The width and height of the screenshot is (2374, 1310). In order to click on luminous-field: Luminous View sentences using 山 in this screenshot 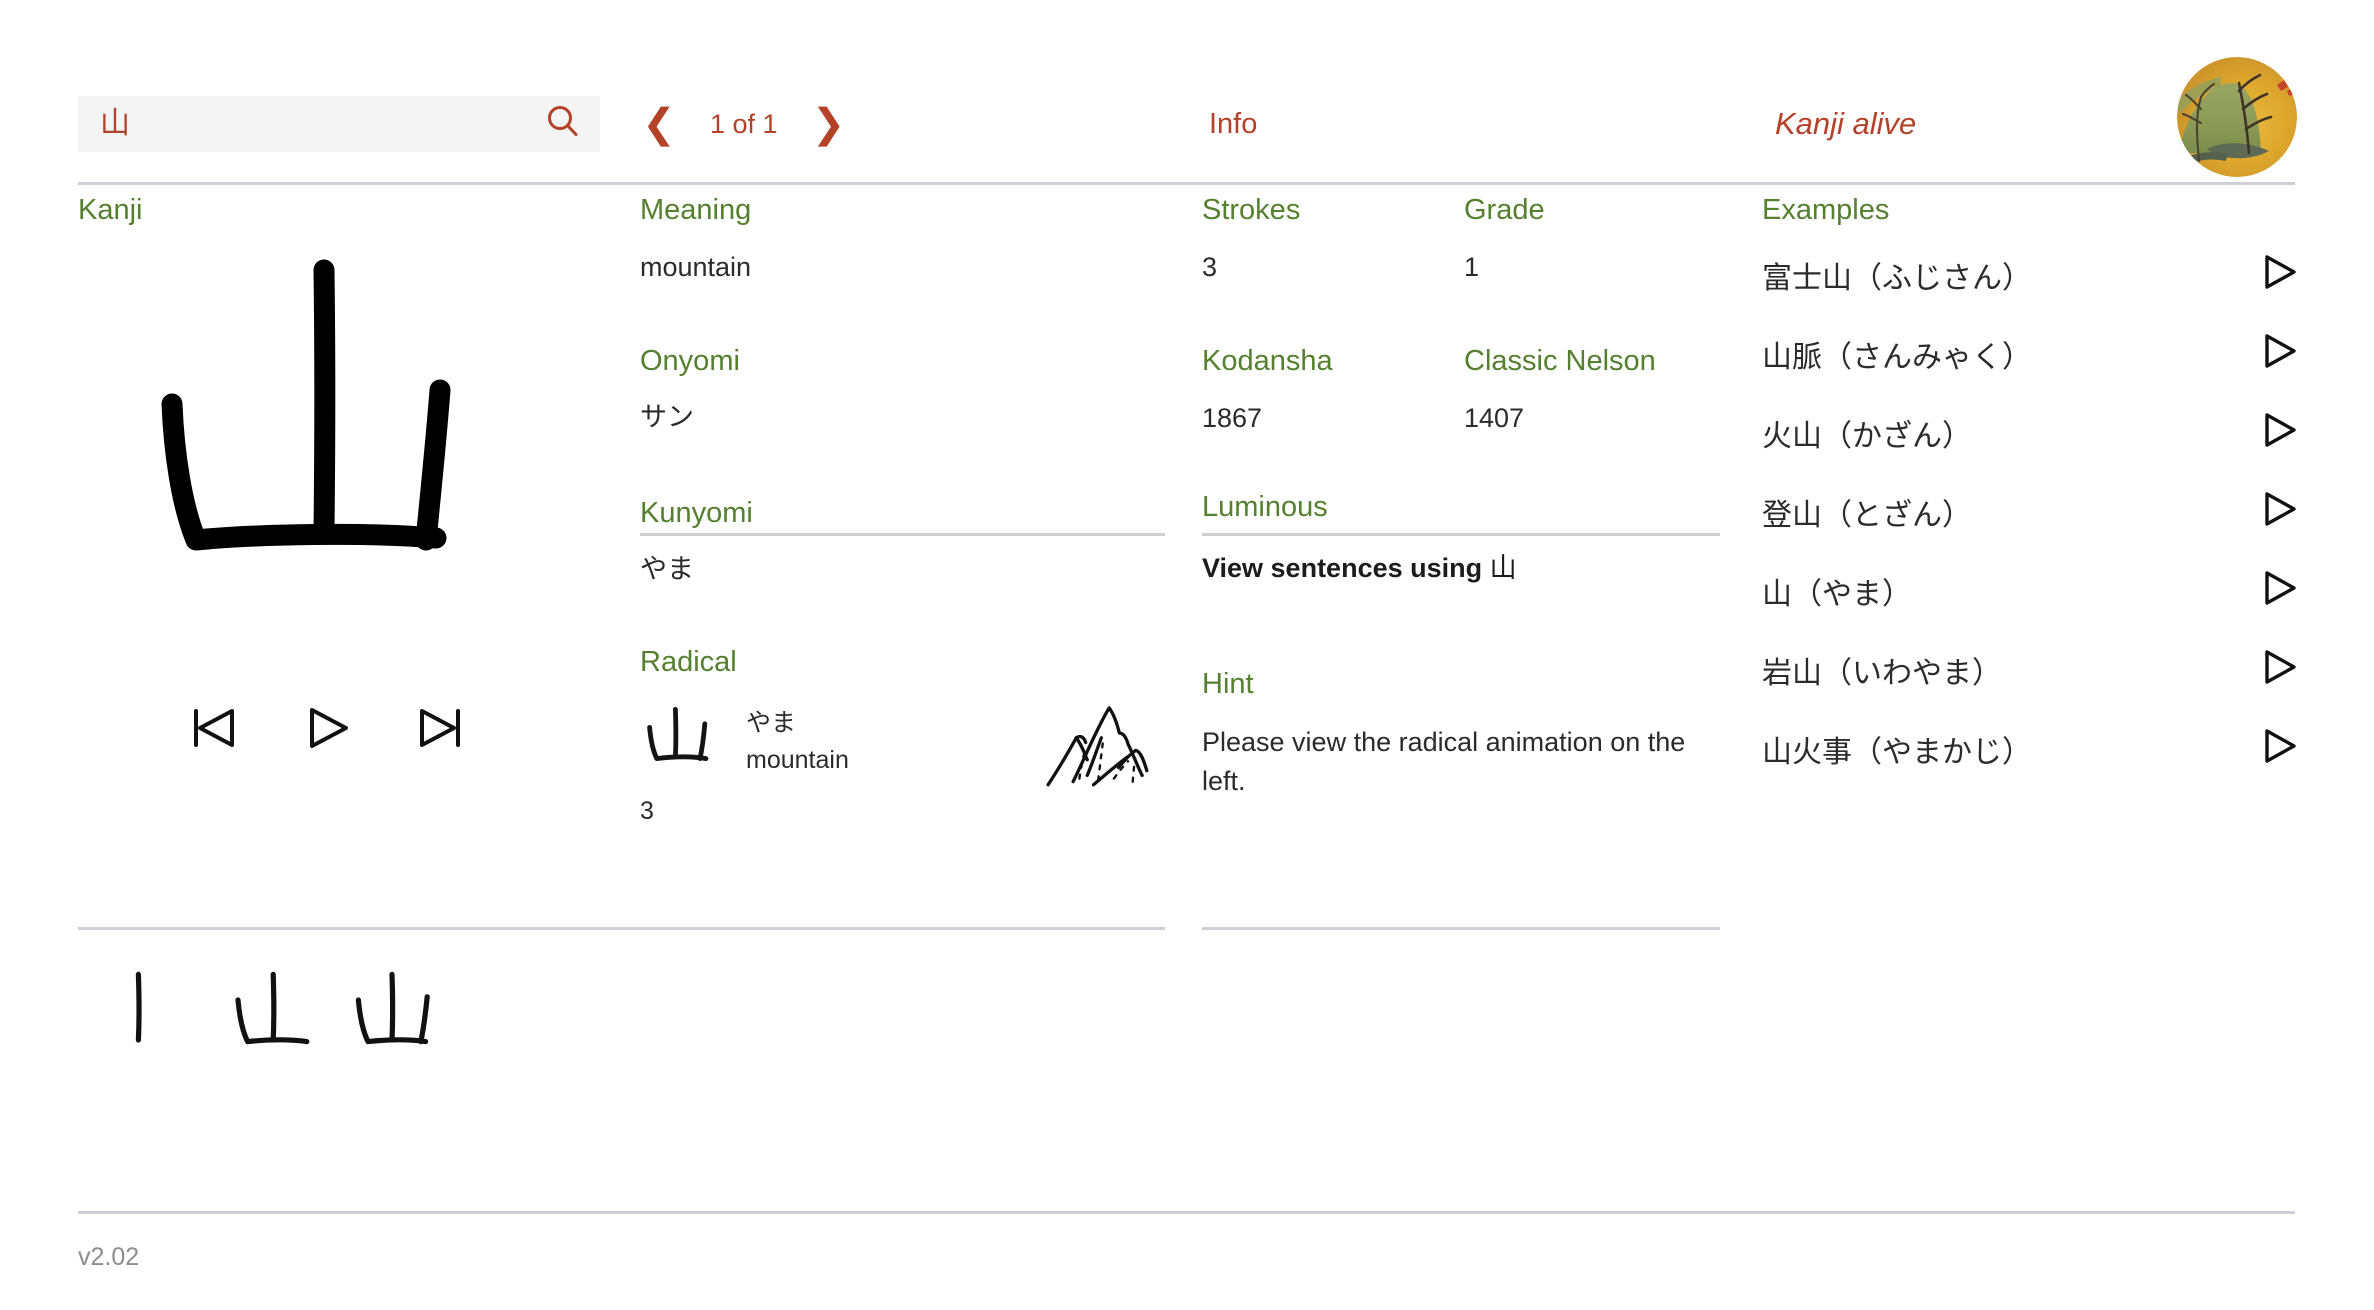, I will do `click(1461, 537)`.